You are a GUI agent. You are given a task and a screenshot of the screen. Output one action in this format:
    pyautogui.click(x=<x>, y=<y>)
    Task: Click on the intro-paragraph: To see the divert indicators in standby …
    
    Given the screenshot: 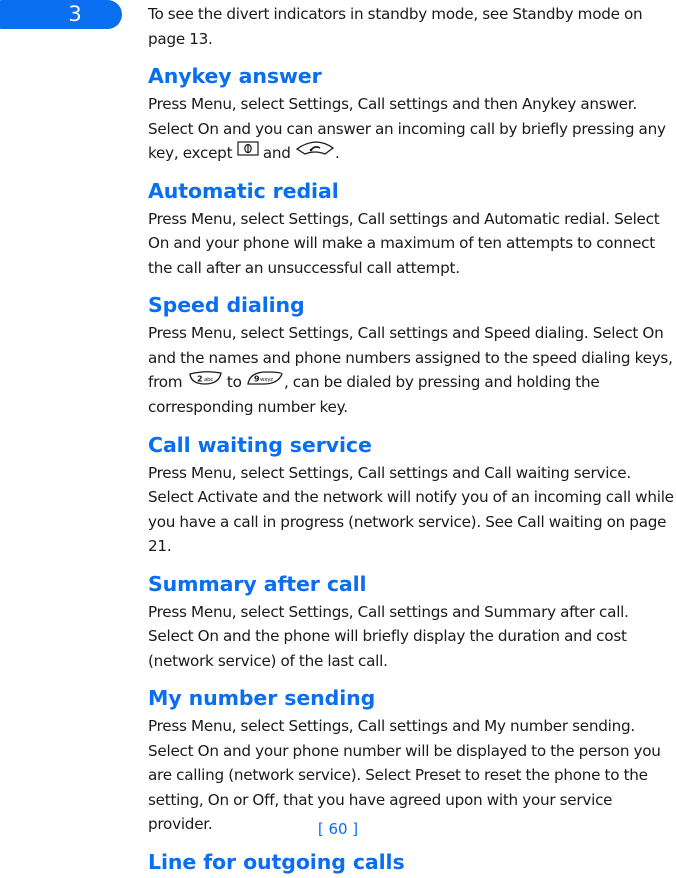 What is the action you would take?
    pyautogui.click(x=395, y=26)
    